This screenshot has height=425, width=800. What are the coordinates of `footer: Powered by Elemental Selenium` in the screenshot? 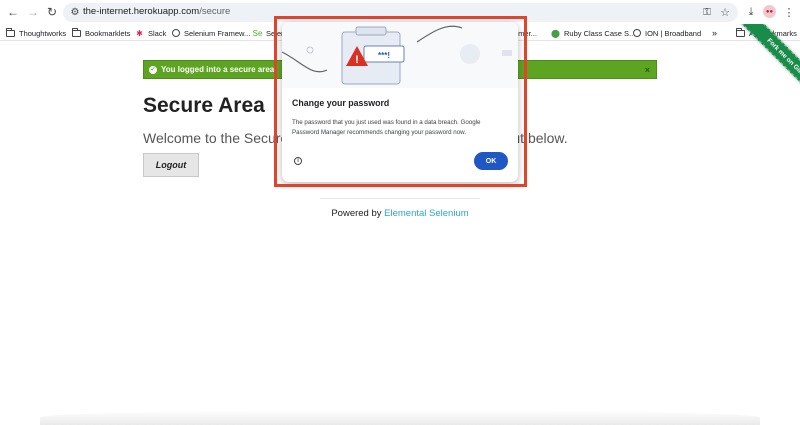 It's located at (400, 213).